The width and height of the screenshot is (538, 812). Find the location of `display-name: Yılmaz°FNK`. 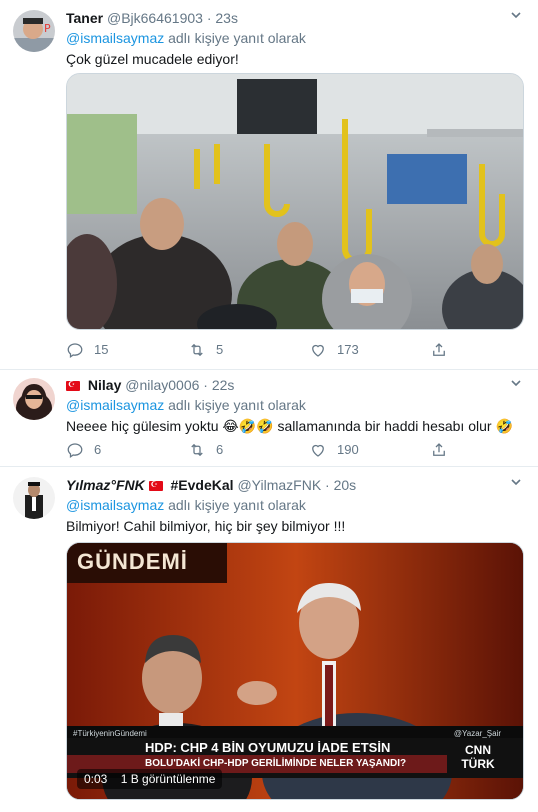

display-name: Yılmaz°FNK is located at coordinates (105, 485).